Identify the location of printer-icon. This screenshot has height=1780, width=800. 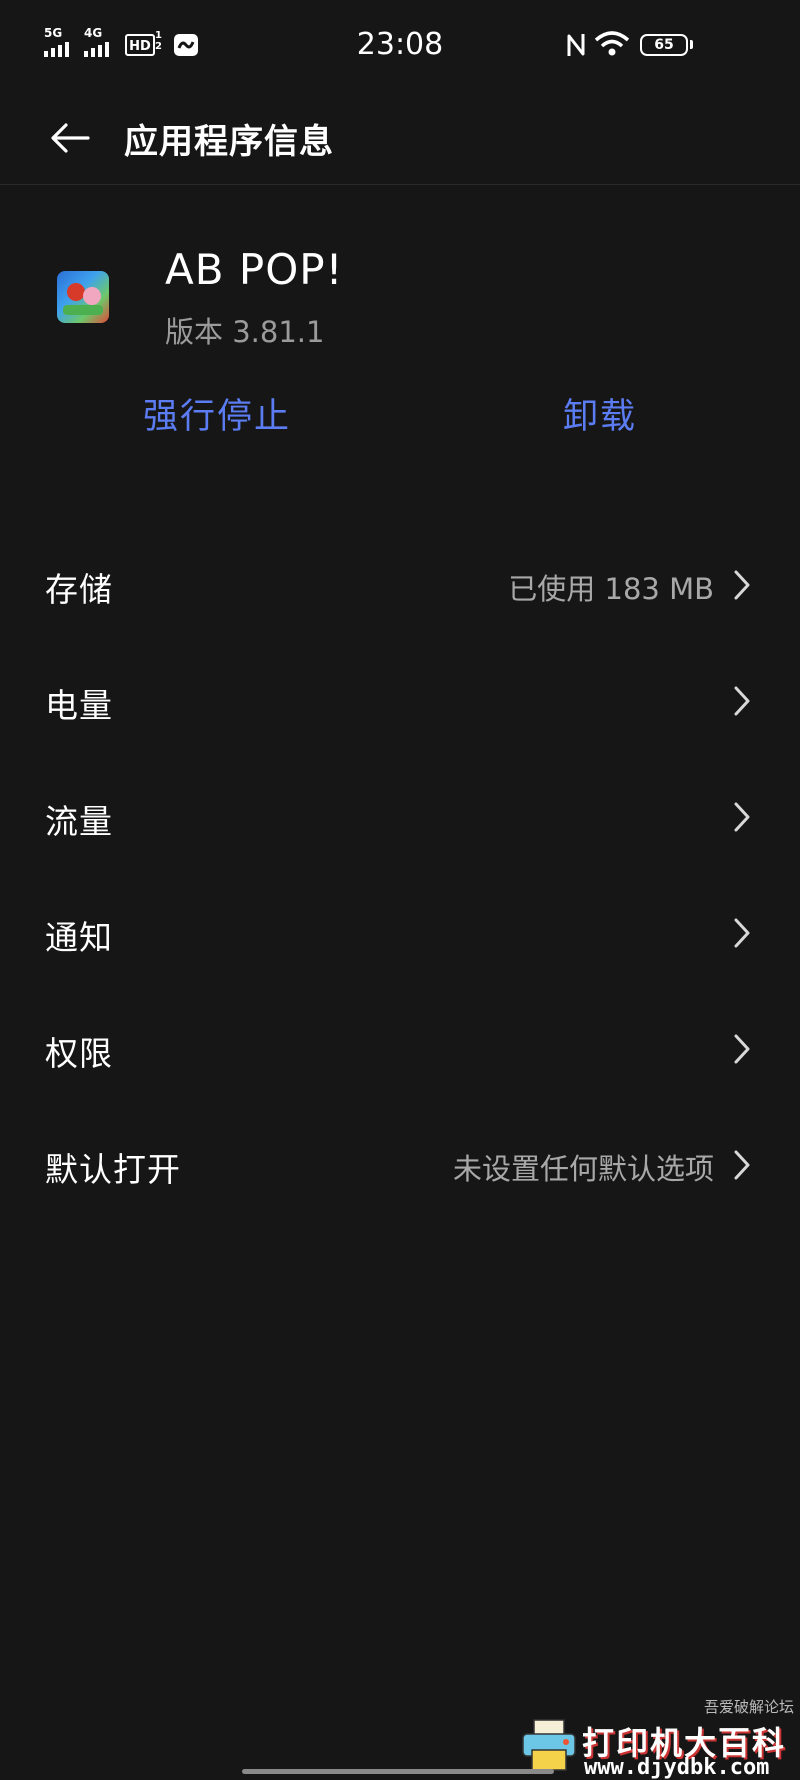
(549, 1745).